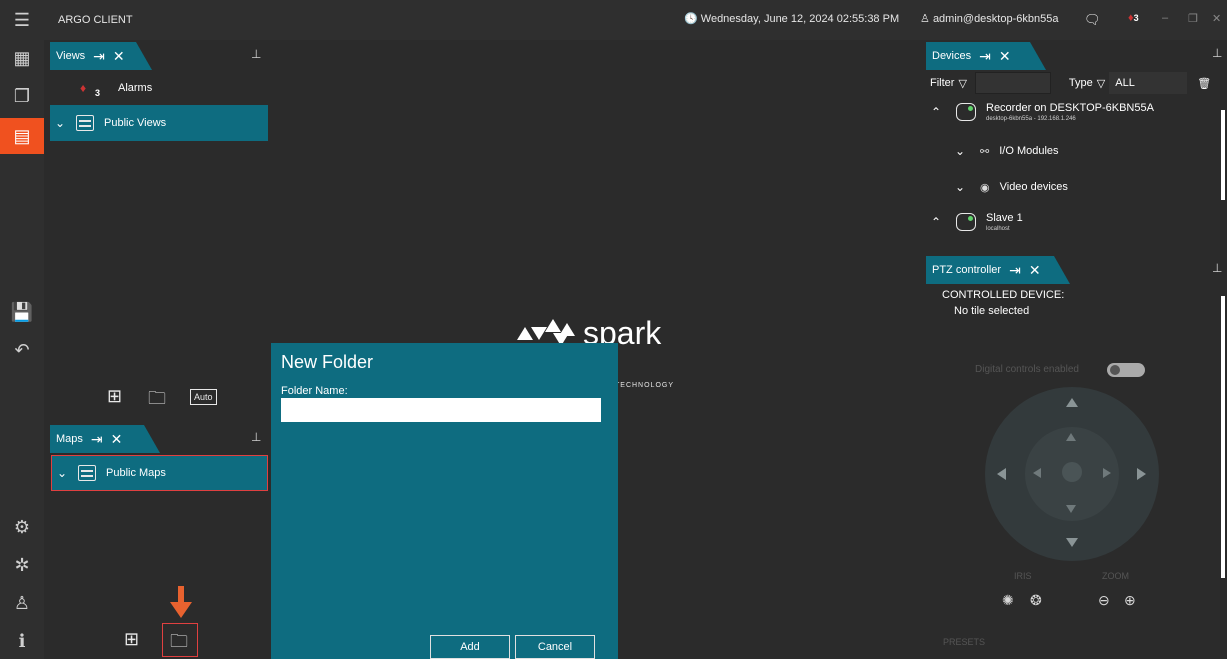 This screenshot has width=1227, height=659. I want to click on list-item-alarms: ♦ 3 Alarms, so click(159, 88).